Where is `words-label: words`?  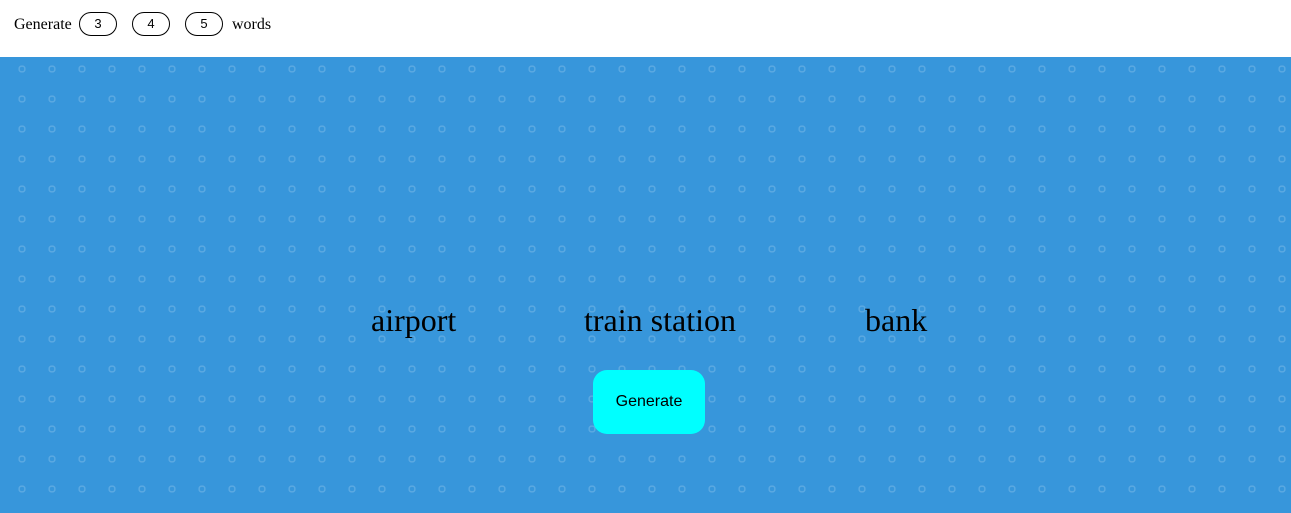
words-label: words is located at coordinates (252, 24).